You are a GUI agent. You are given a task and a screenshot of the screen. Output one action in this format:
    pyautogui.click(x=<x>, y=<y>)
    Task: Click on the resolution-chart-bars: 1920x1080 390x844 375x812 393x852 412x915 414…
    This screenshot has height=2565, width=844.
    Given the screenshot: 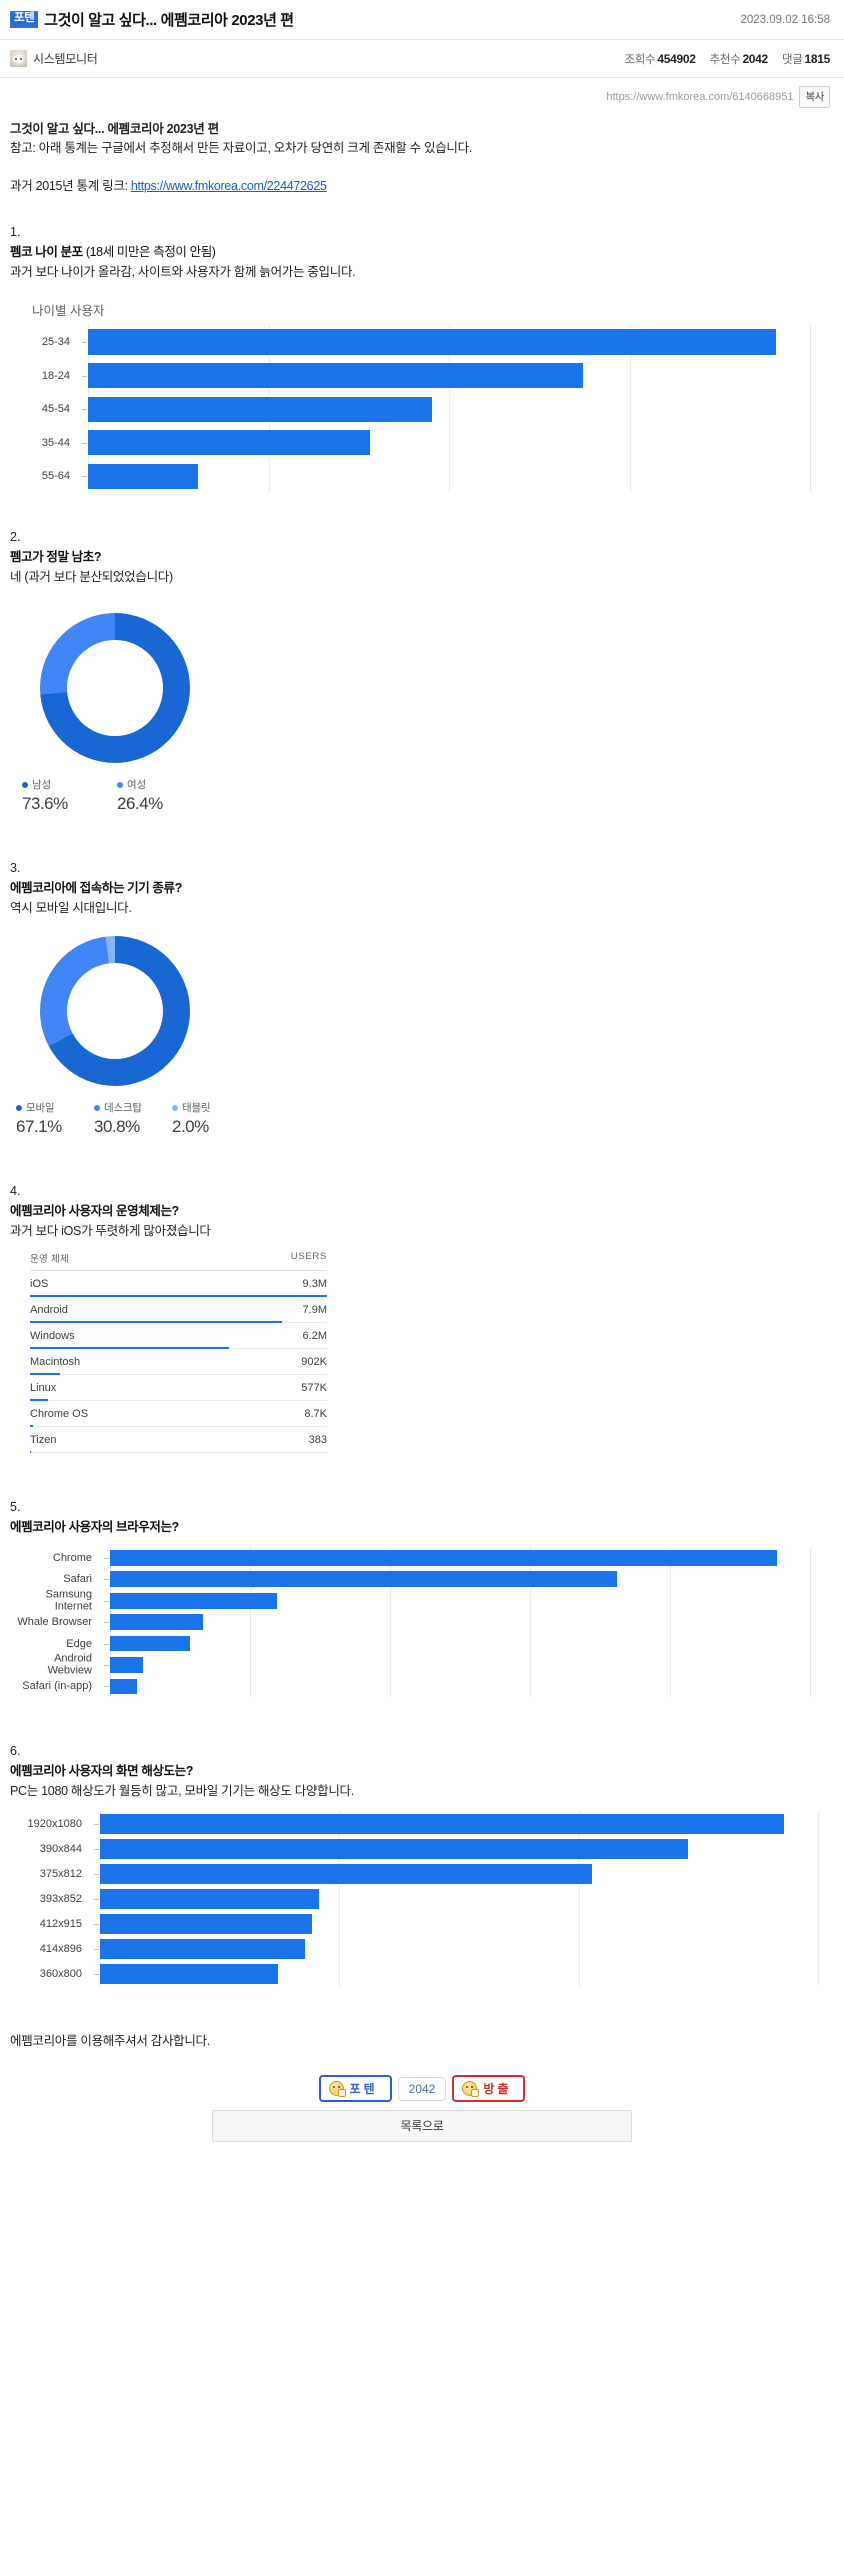 What is the action you would take?
    pyautogui.click(x=431, y=1898)
    